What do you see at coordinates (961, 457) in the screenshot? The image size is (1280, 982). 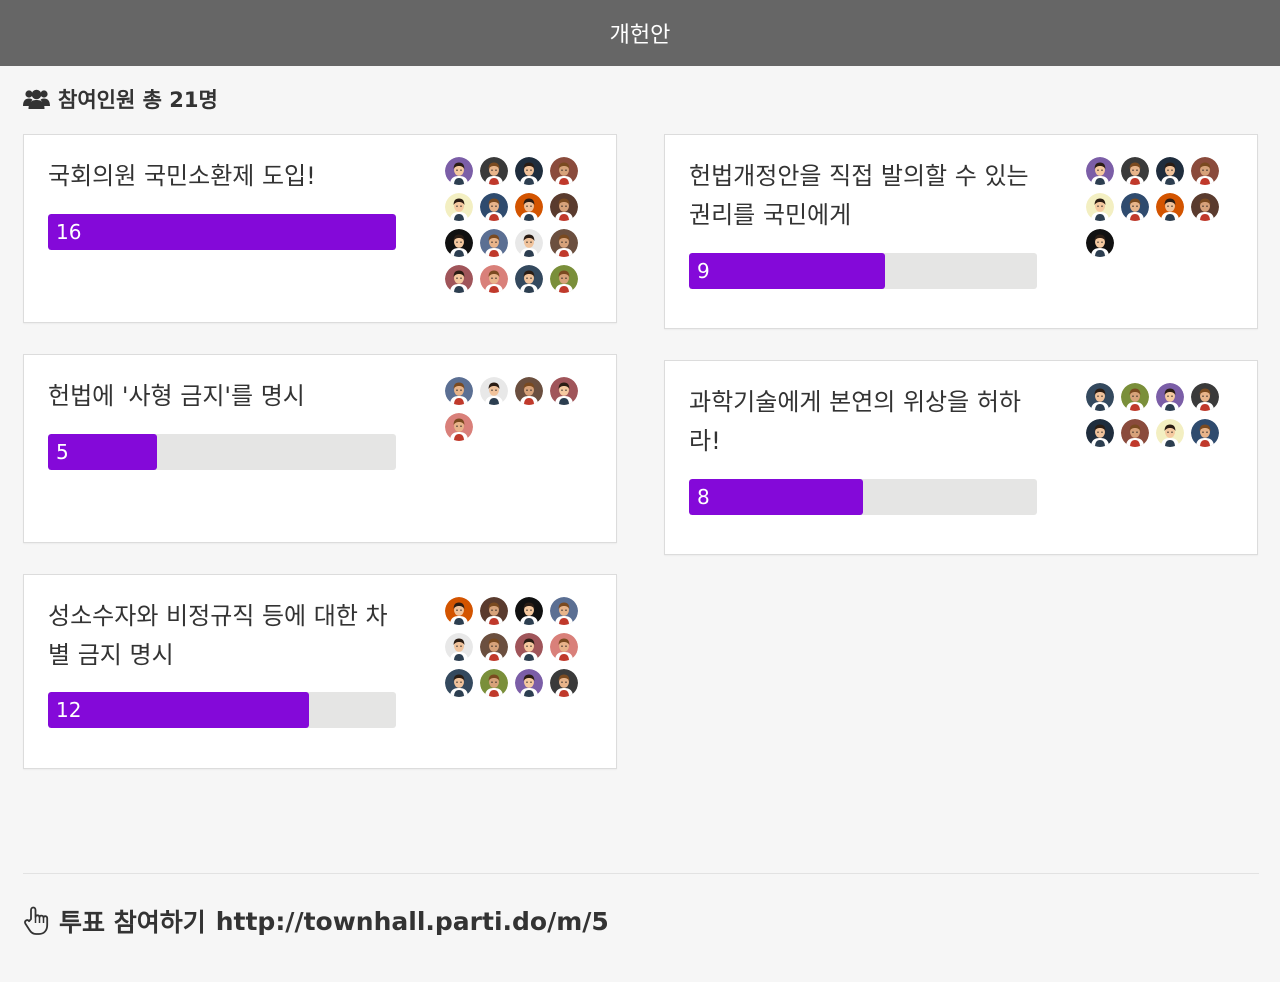 I see `proposal-card: 과학기술에게 본연의 위상을 허하라! 8` at bounding box center [961, 457].